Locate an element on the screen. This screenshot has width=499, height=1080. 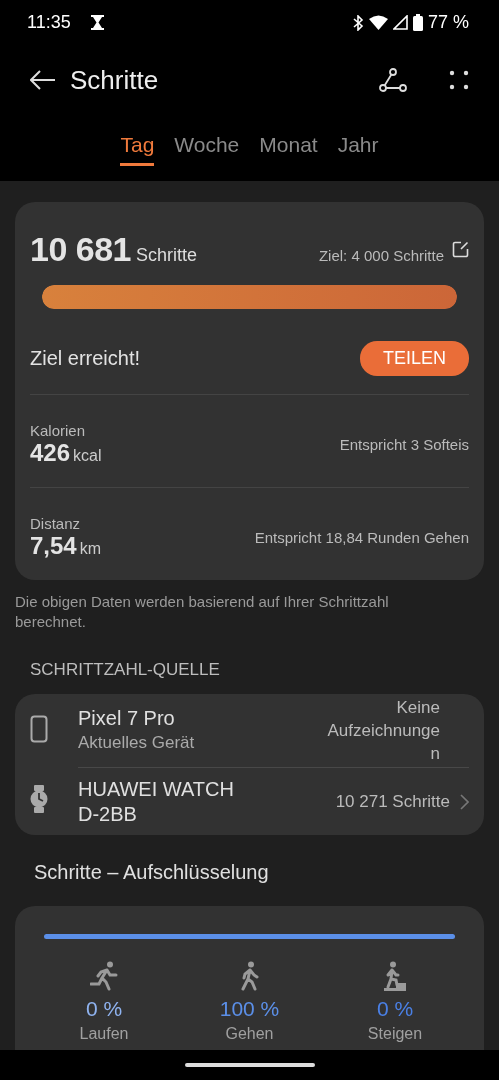
metric-unit: km is located at coordinates (90, 548).